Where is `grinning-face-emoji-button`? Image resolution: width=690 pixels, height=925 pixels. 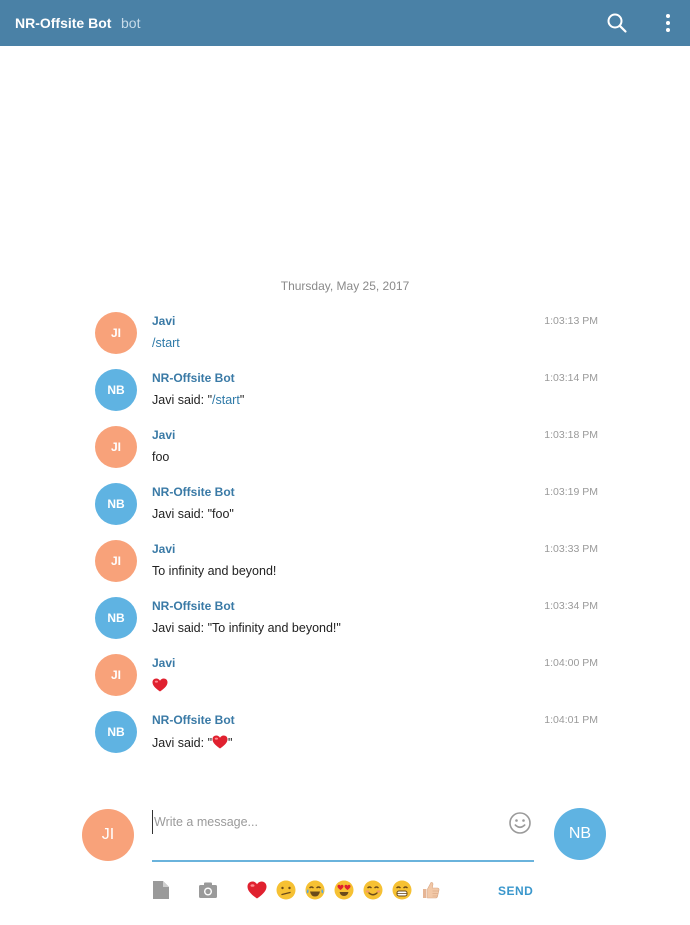 grinning-face-emoji-button is located at coordinates (402, 890).